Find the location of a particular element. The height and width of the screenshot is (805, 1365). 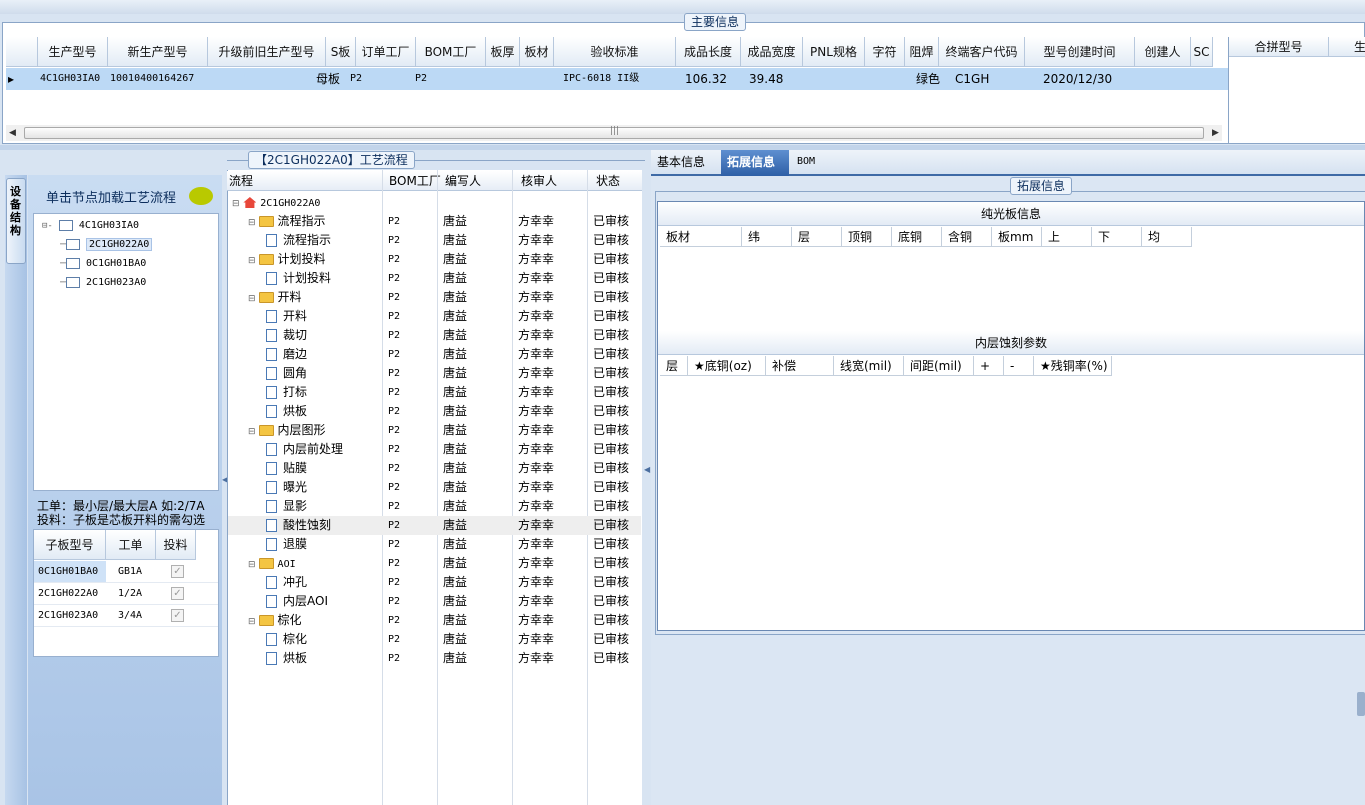

scroll-thumb: ||| is located at coordinates (614, 132).